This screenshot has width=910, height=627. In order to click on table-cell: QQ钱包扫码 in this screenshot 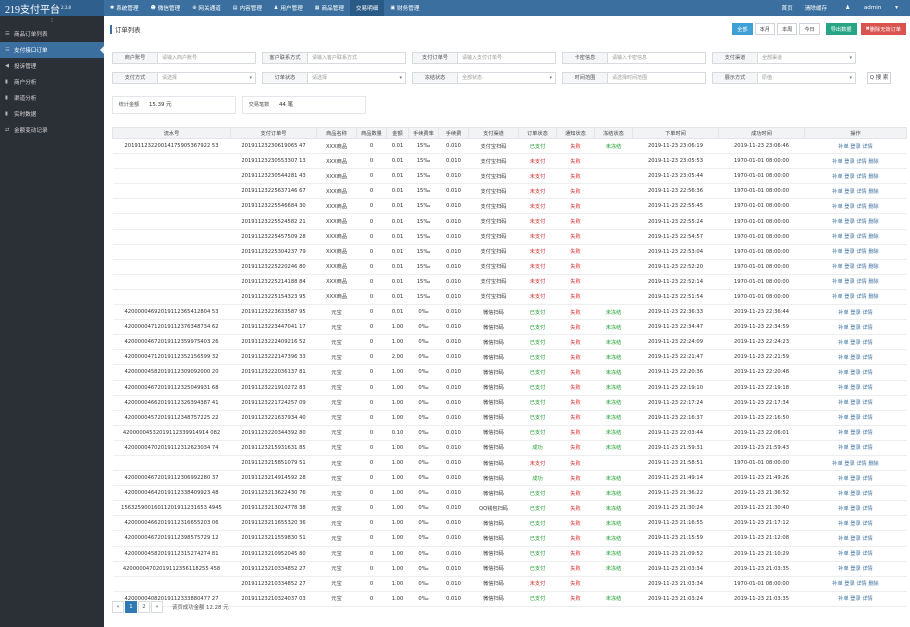, I will do `click(493, 508)`.